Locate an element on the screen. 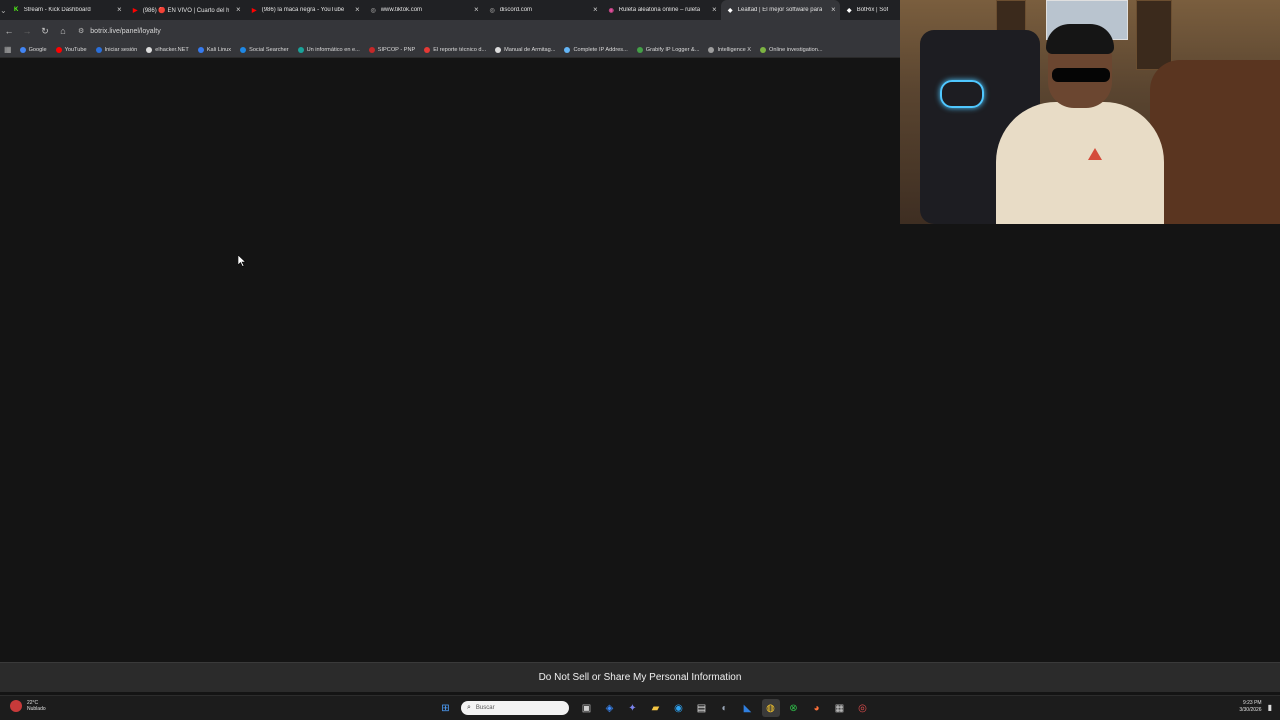  copilot-icon: ◈ is located at coordinates (610, 708).